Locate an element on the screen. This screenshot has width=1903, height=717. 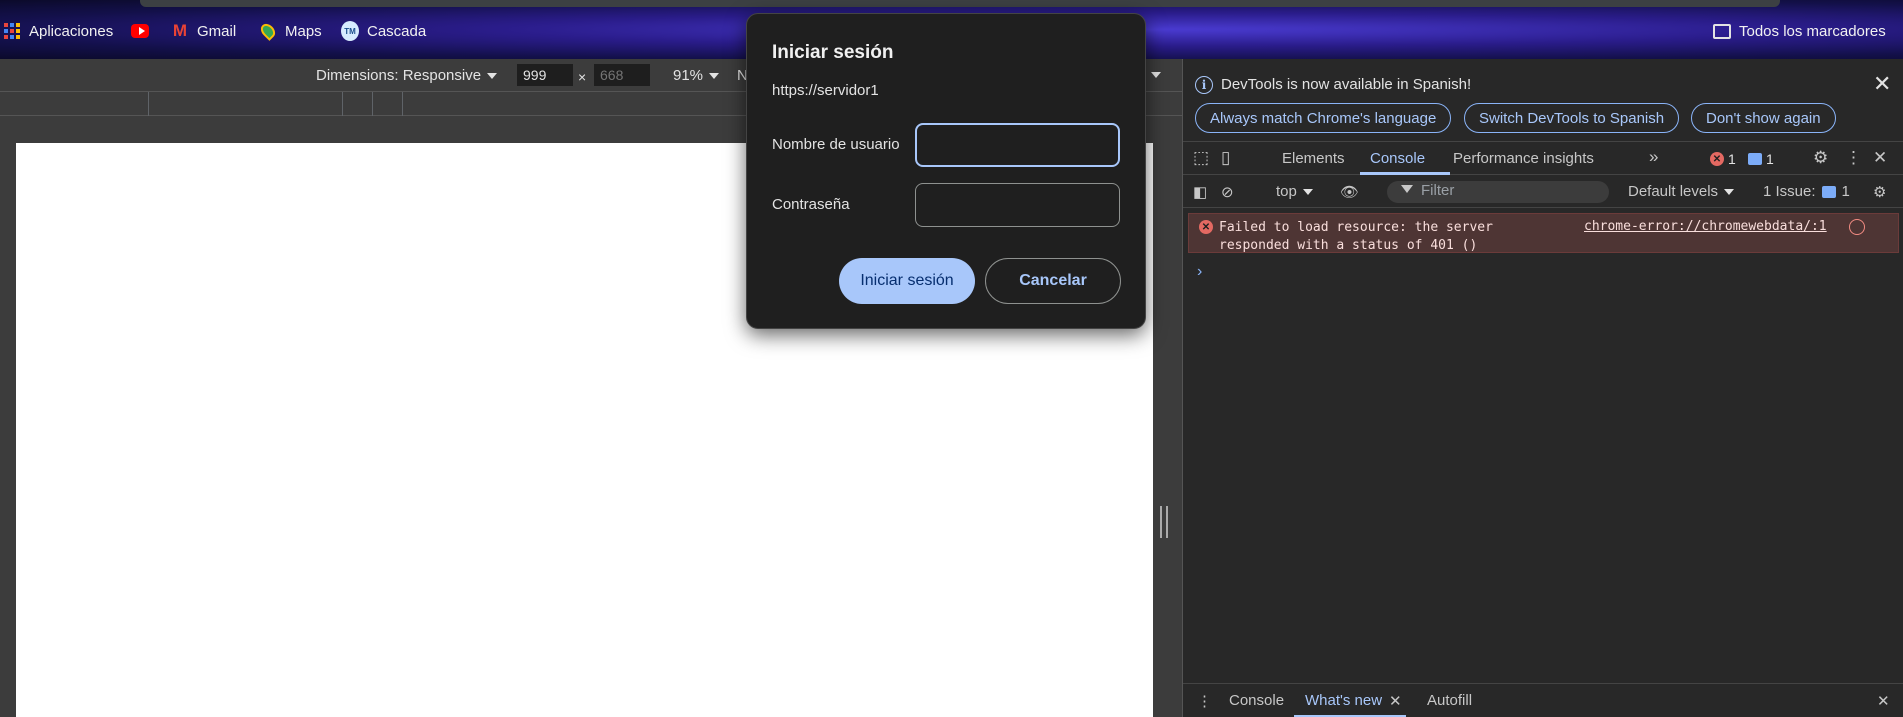
infobar-close-icon: ✕ is located at coordinates (1882, 84).